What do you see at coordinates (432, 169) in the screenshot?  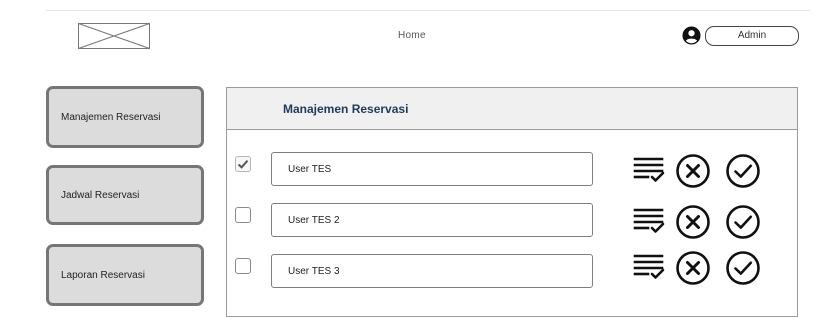 I see `reservation-user-field: User TES` at bounding box center [432, 169].